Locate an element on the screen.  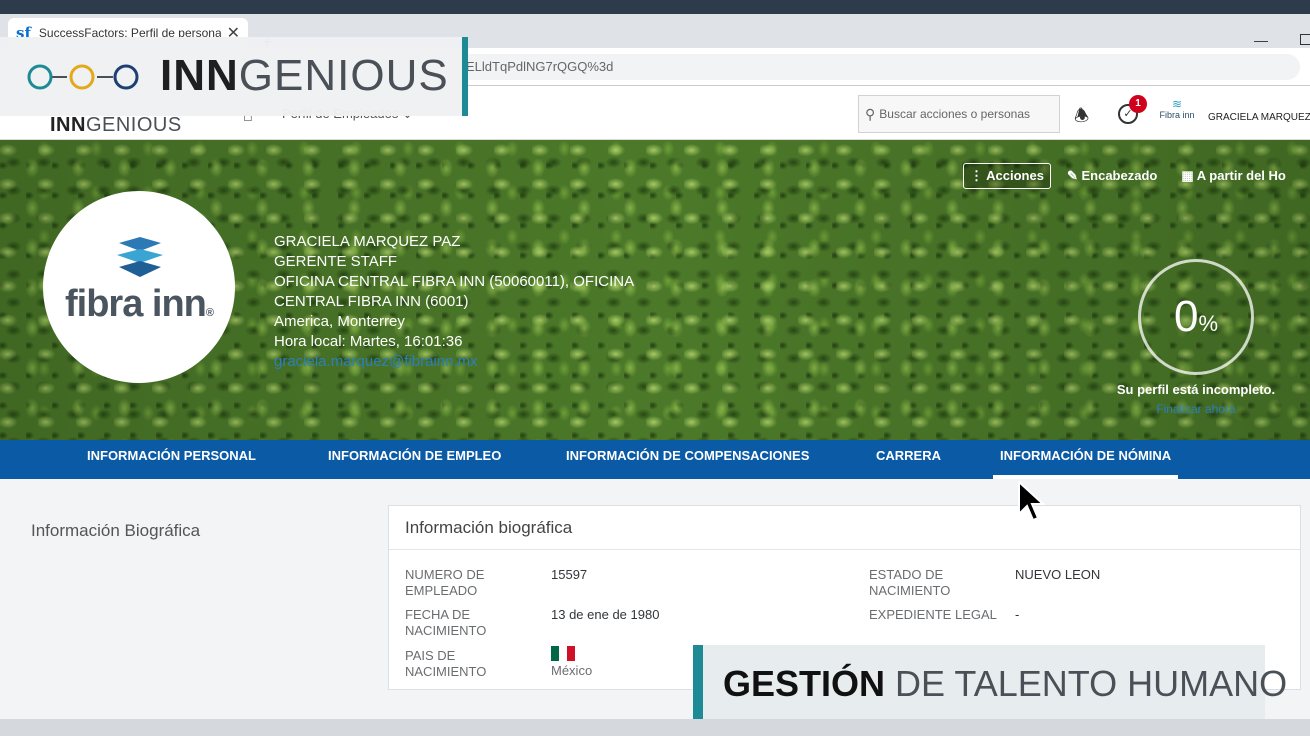
field-label: EXPEDIENTE LEGAL is located at coordinates (933, 614).